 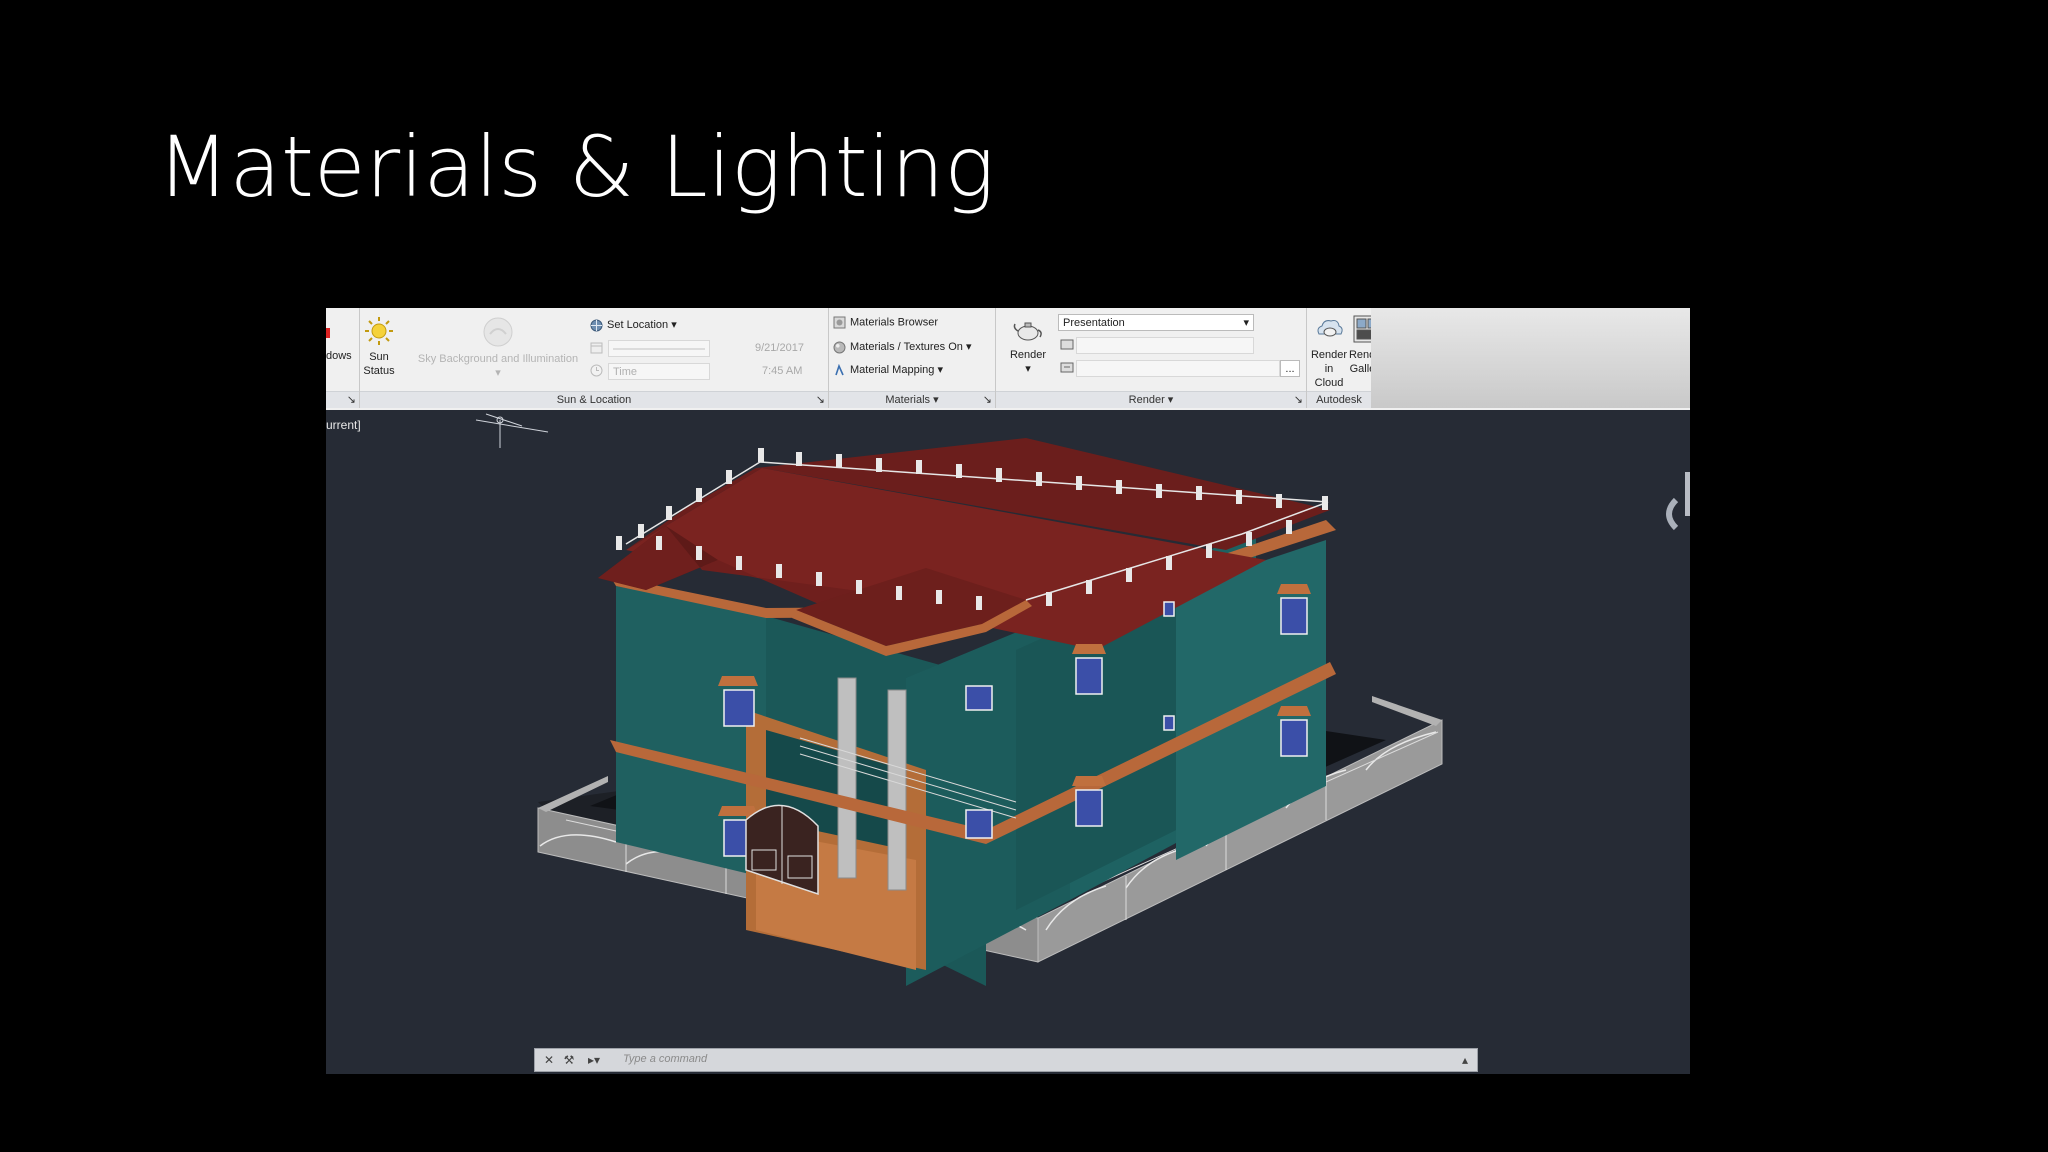 I want to click on date-value: 9/21/2017, so click(x=779, y=348).